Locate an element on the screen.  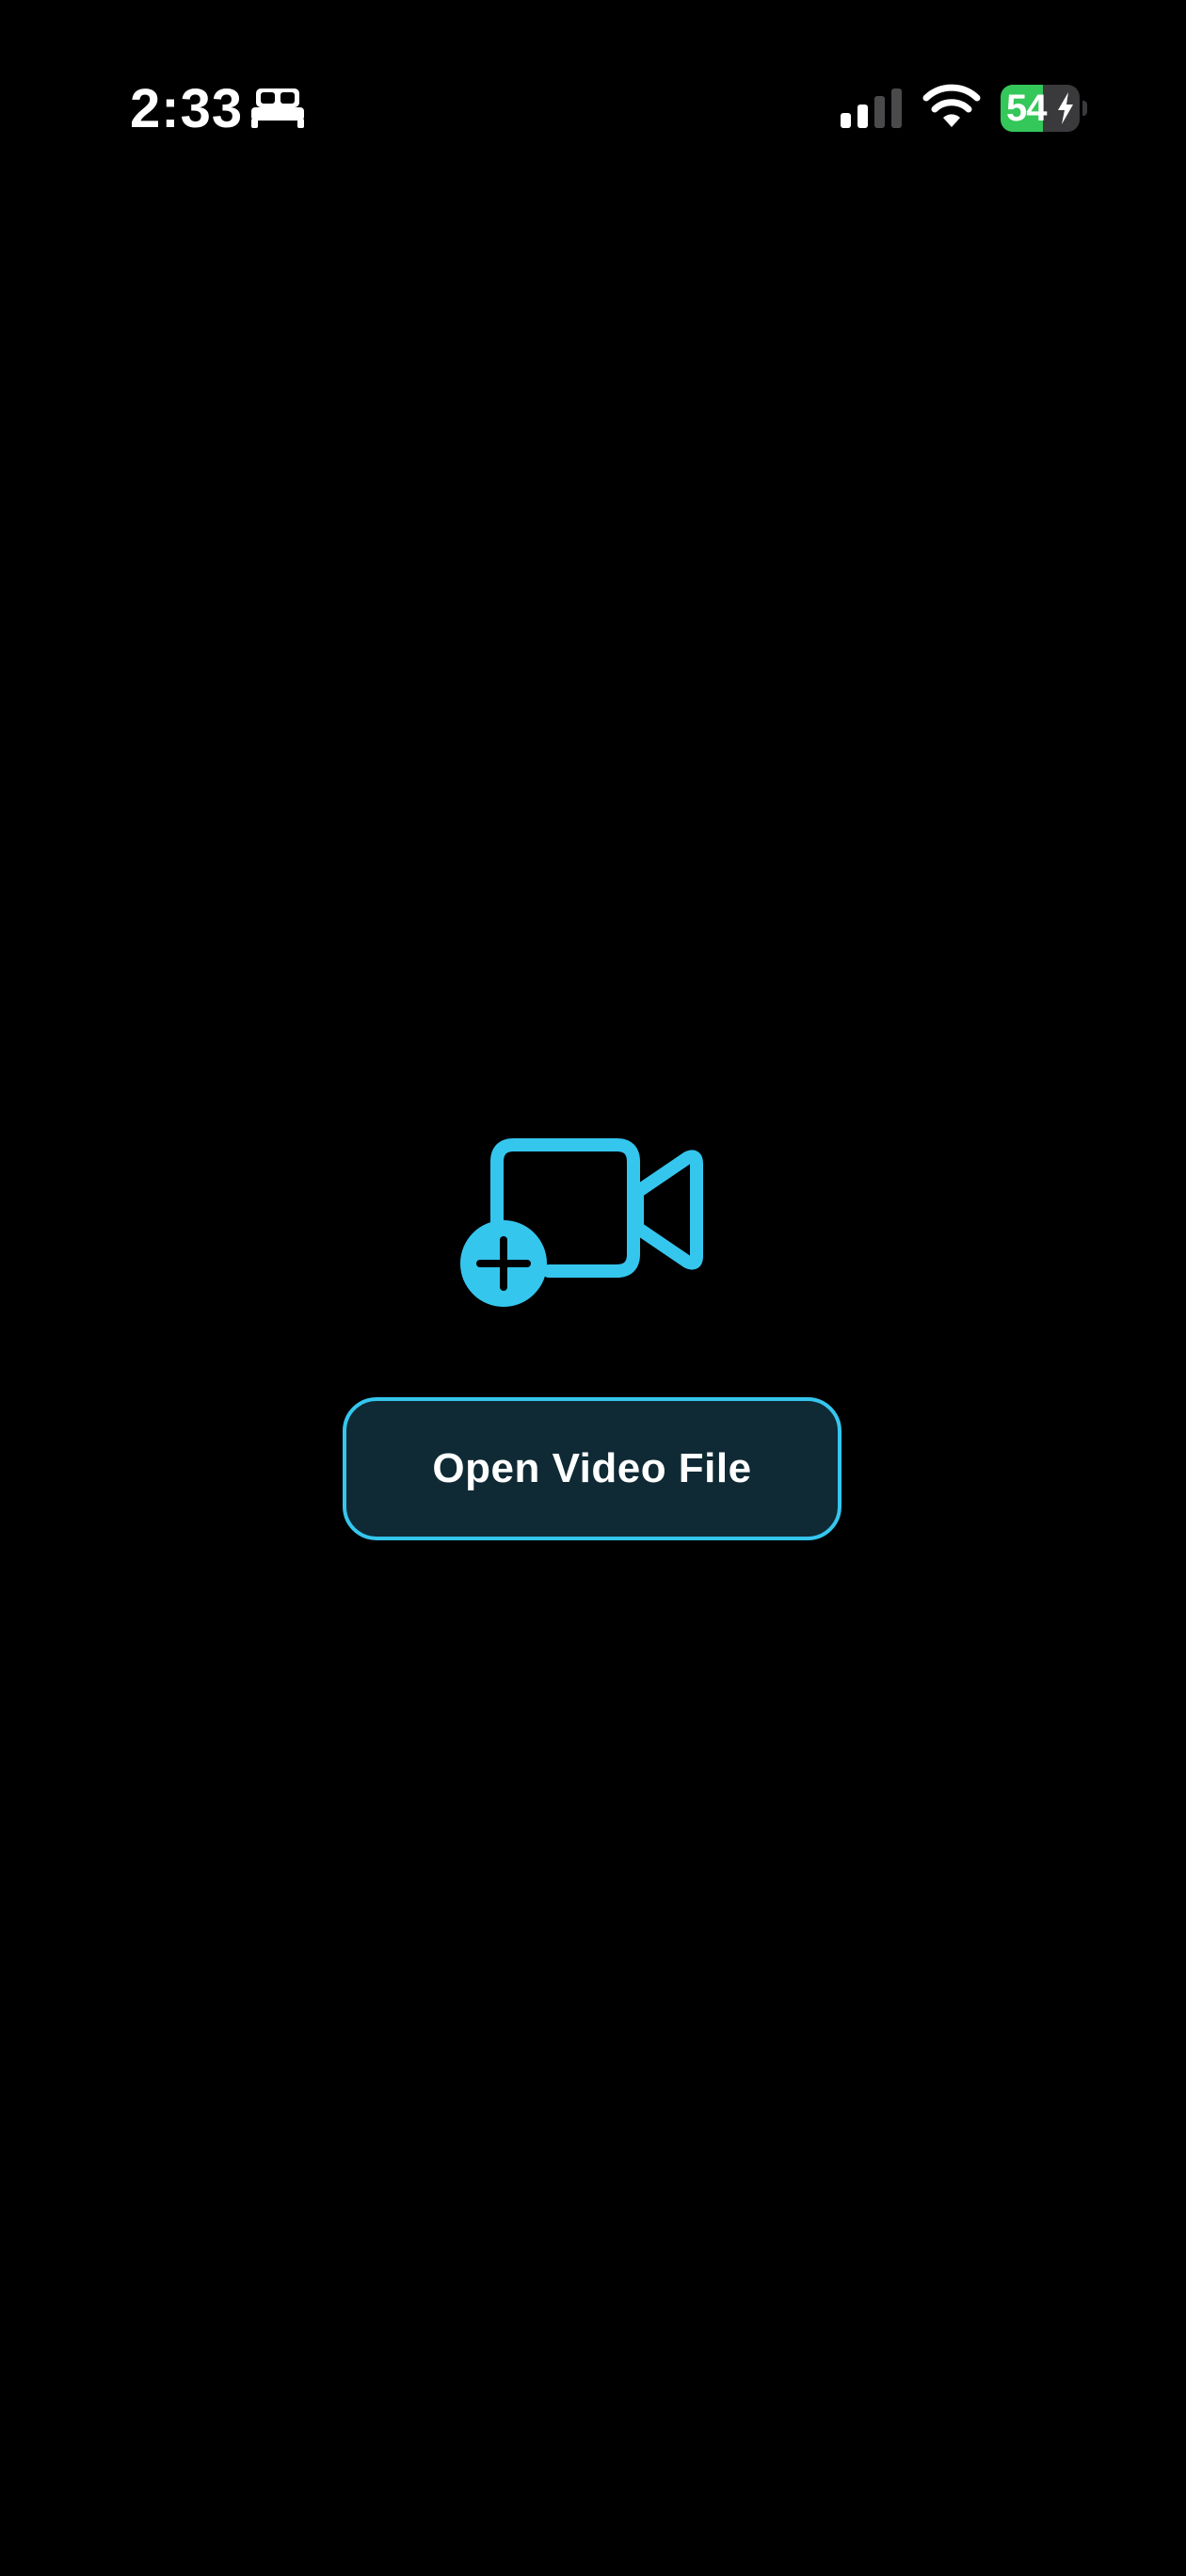
wifi-icon is located at coordinates (951, 105).